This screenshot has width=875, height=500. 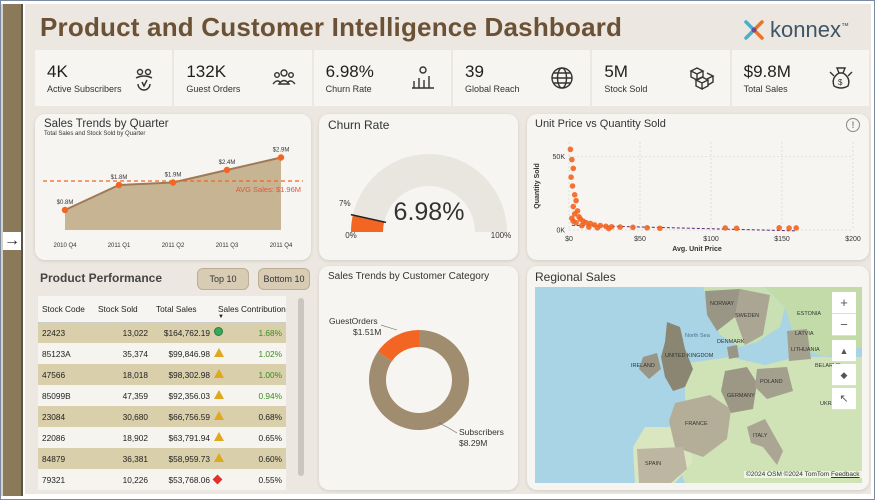 I want to click on map-label-ireland: IRELAND, so click(x=643, y=366).